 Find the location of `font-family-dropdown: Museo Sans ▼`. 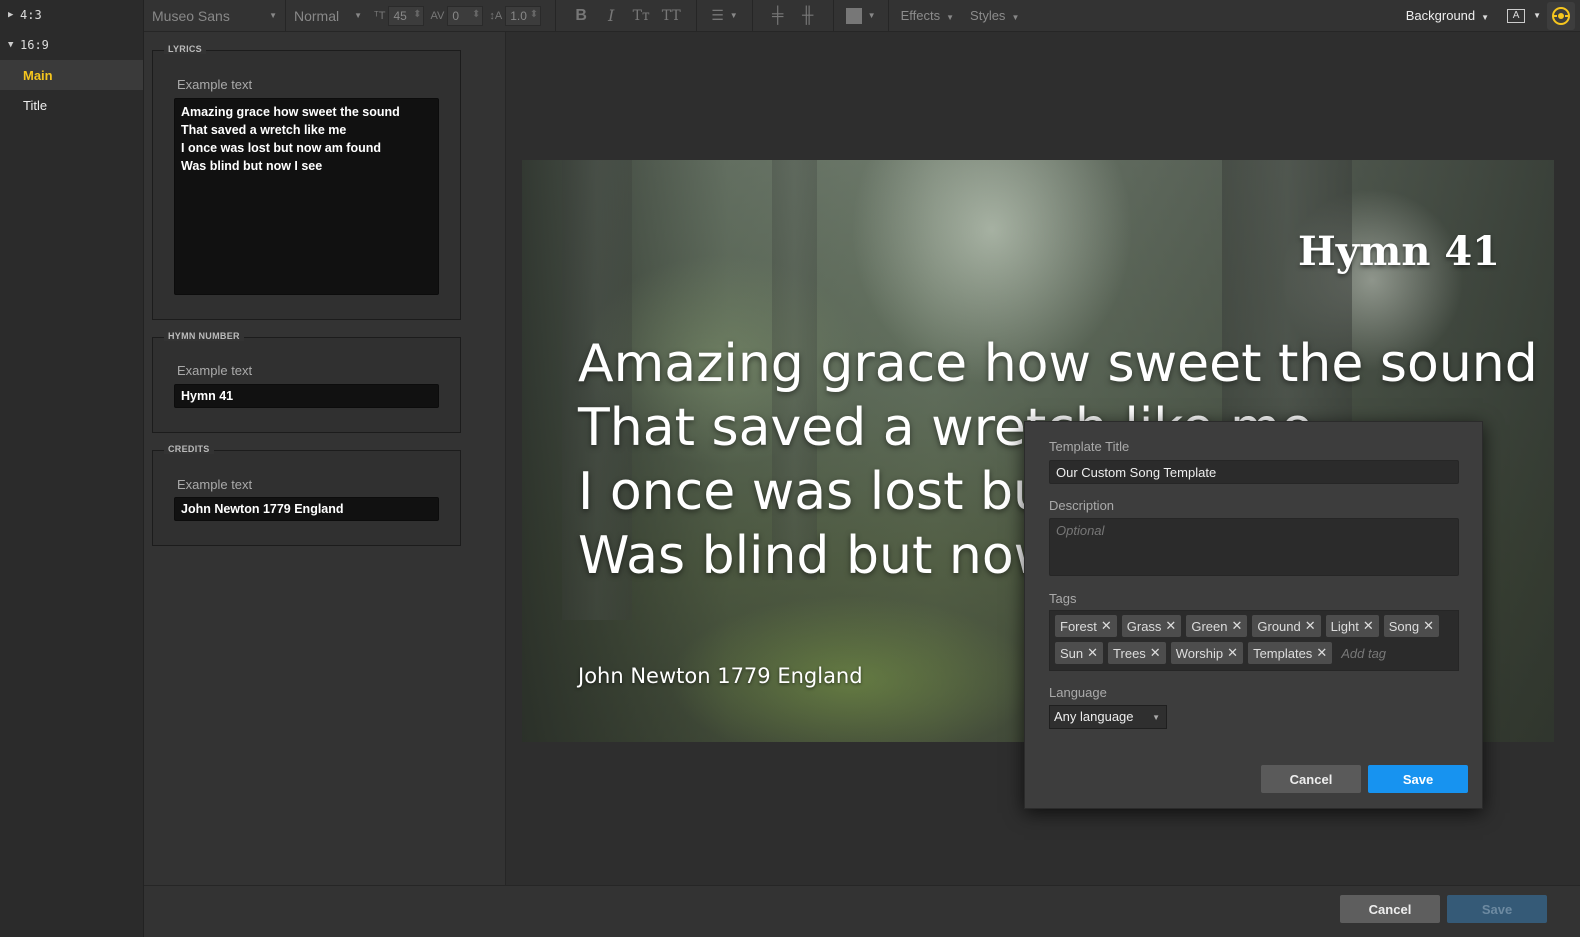

font-family-dropdown: Museo Sans ▼ is located at coordinates (215, 16).